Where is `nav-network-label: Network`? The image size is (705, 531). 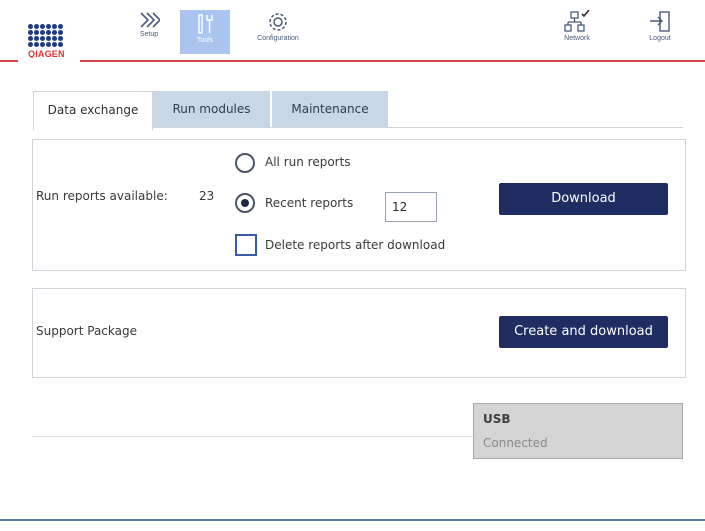 nav-network-label: Network is located at coordinates (577, 38).